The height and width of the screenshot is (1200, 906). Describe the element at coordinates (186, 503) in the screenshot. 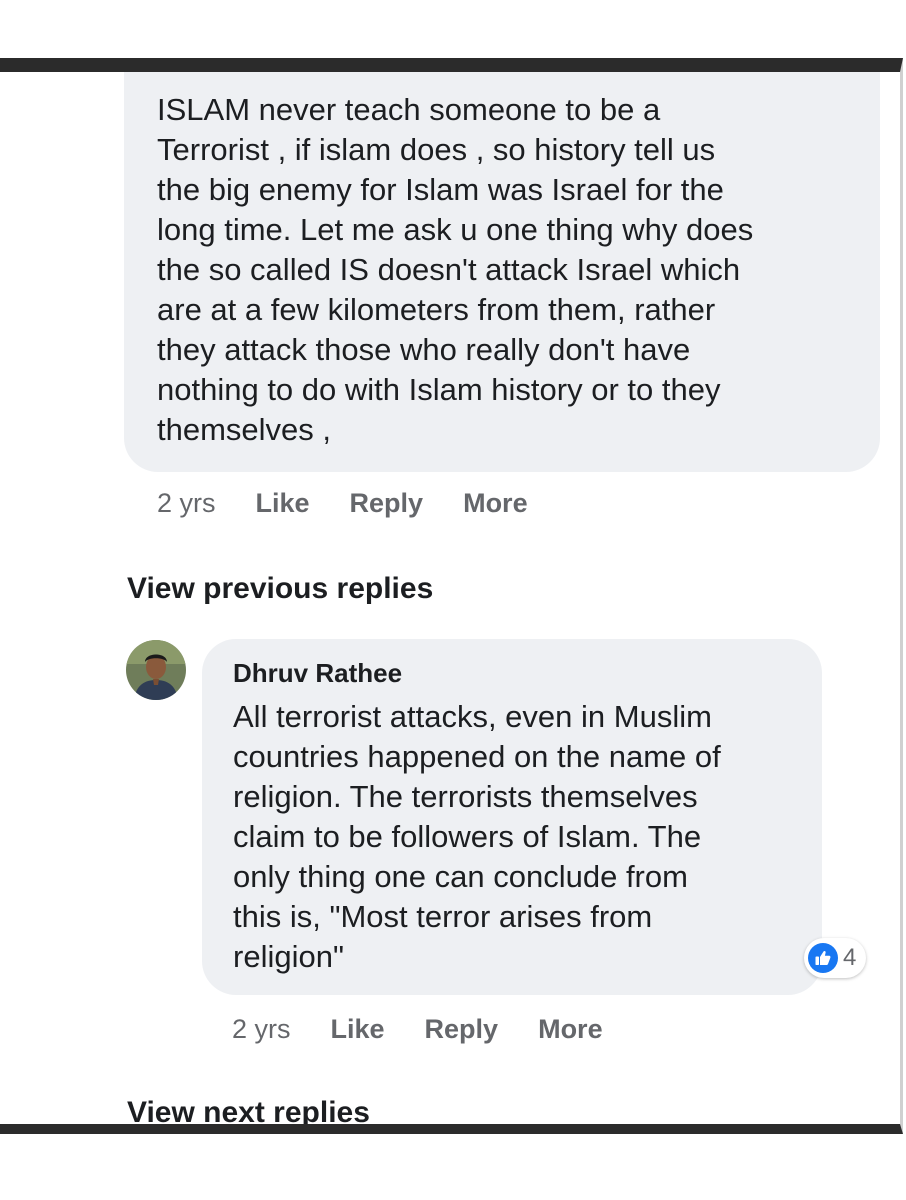

I see `comment-timestamp: 2 yrs` at that location.